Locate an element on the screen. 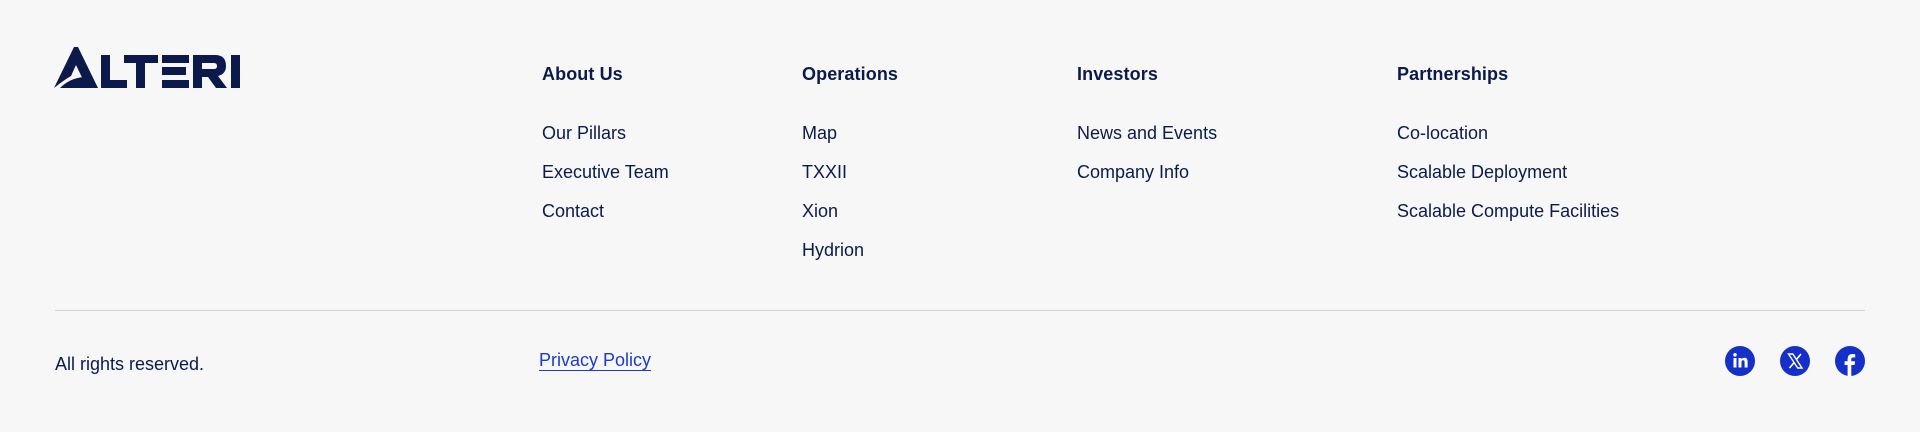 Image resolution: width=1920 pixels, height=432 pixels. x-icon is located at coordinates (1795, 361).